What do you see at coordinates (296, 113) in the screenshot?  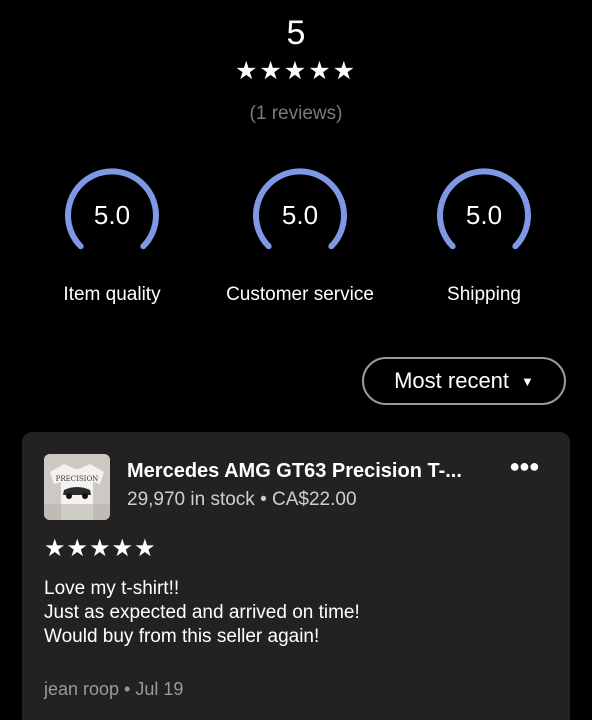 I see `review-count: (1 reviews)` at bounding box center [296, 113].